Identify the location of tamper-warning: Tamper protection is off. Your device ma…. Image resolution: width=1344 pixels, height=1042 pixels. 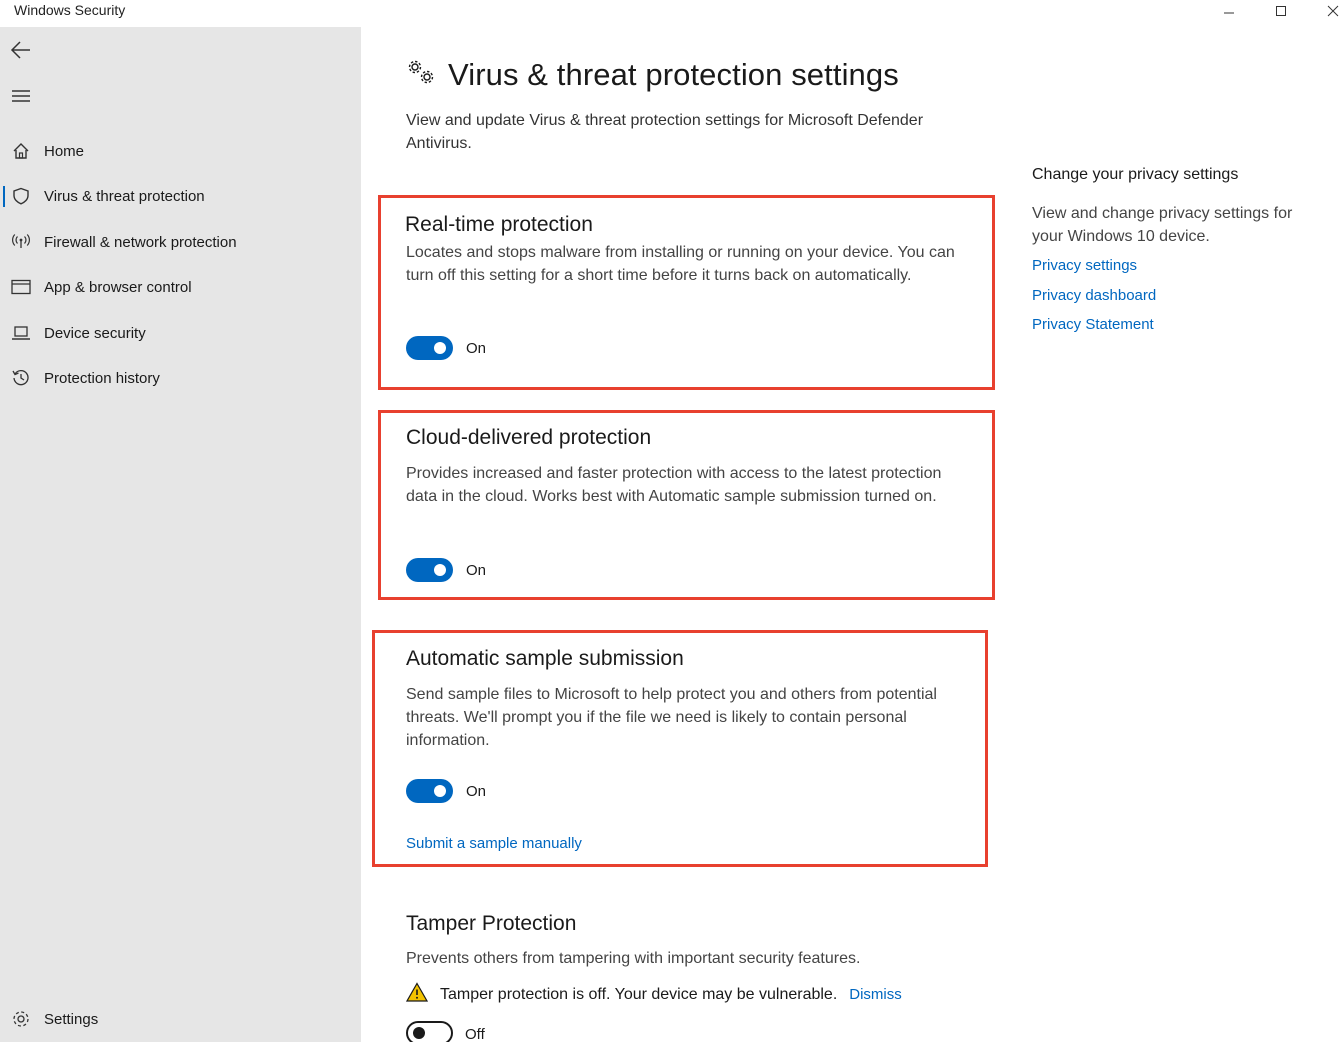
(653, 994).